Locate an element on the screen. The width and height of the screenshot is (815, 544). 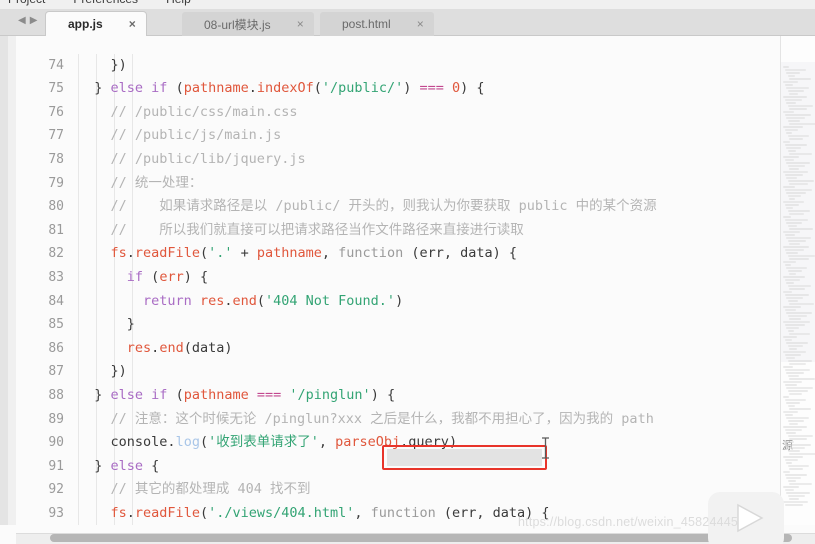
code-token: err is located at coordinates (171, 276).